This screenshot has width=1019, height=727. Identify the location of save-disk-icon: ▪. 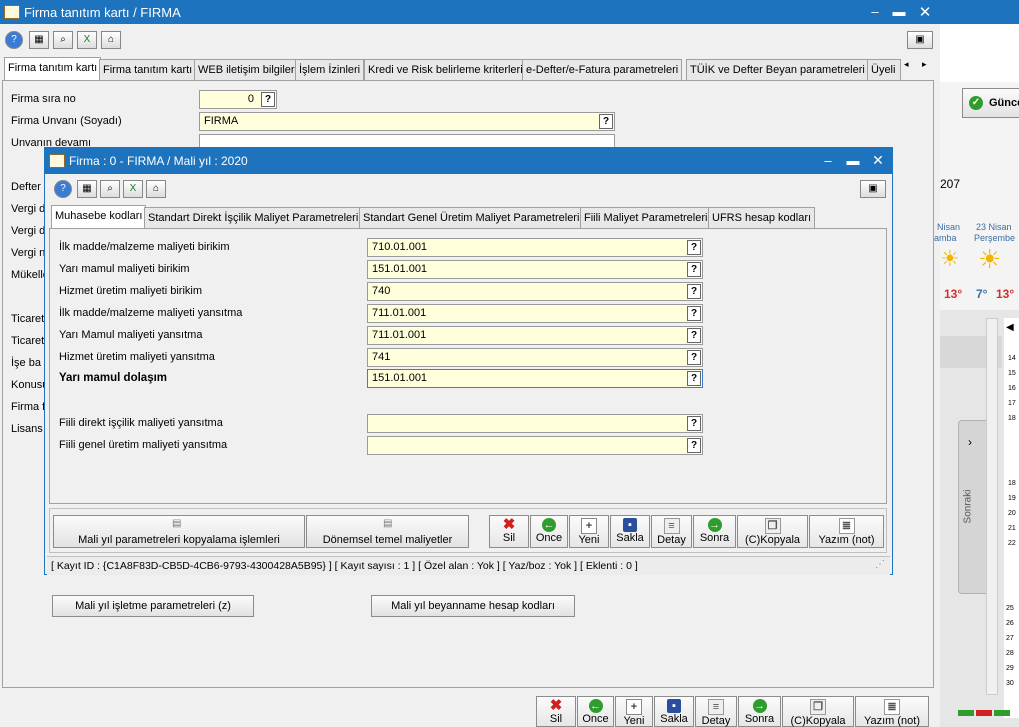
(674, 706).